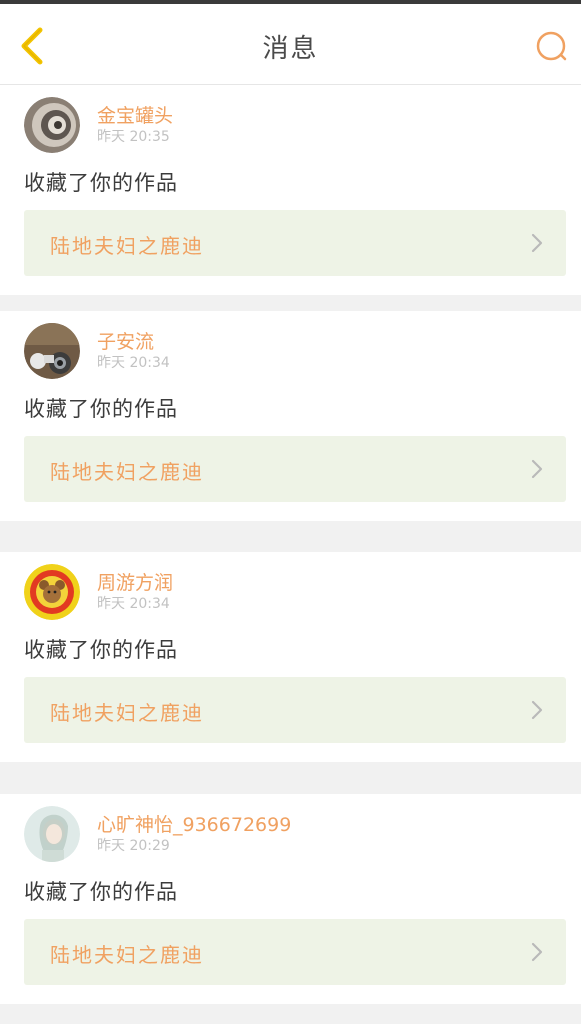  What do you see at coordinates (135, 114) in the screenshot?
I see `user-name: 金宝罐头` at bounding box center [135, 114].